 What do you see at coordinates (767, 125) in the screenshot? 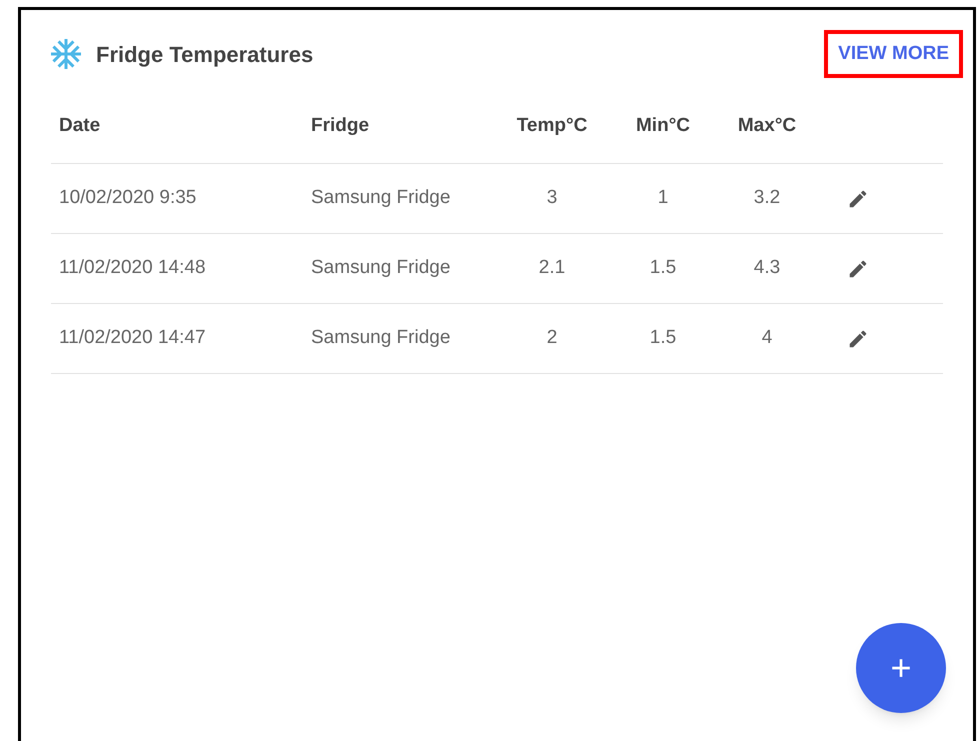
I see `column-header: Max°C` at bounding box center [767, 125].